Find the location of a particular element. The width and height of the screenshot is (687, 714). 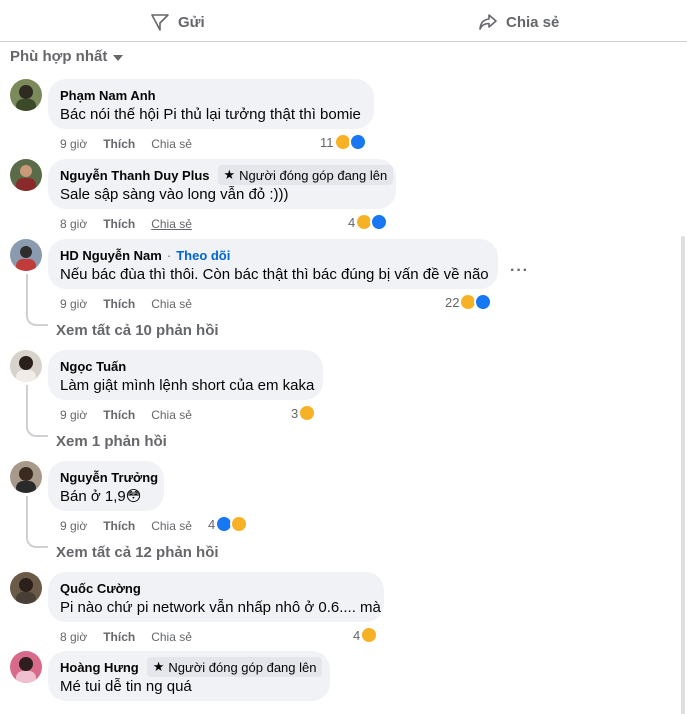

comment-author: HD Nguyễn Nam is located at coordinates (111, 255).